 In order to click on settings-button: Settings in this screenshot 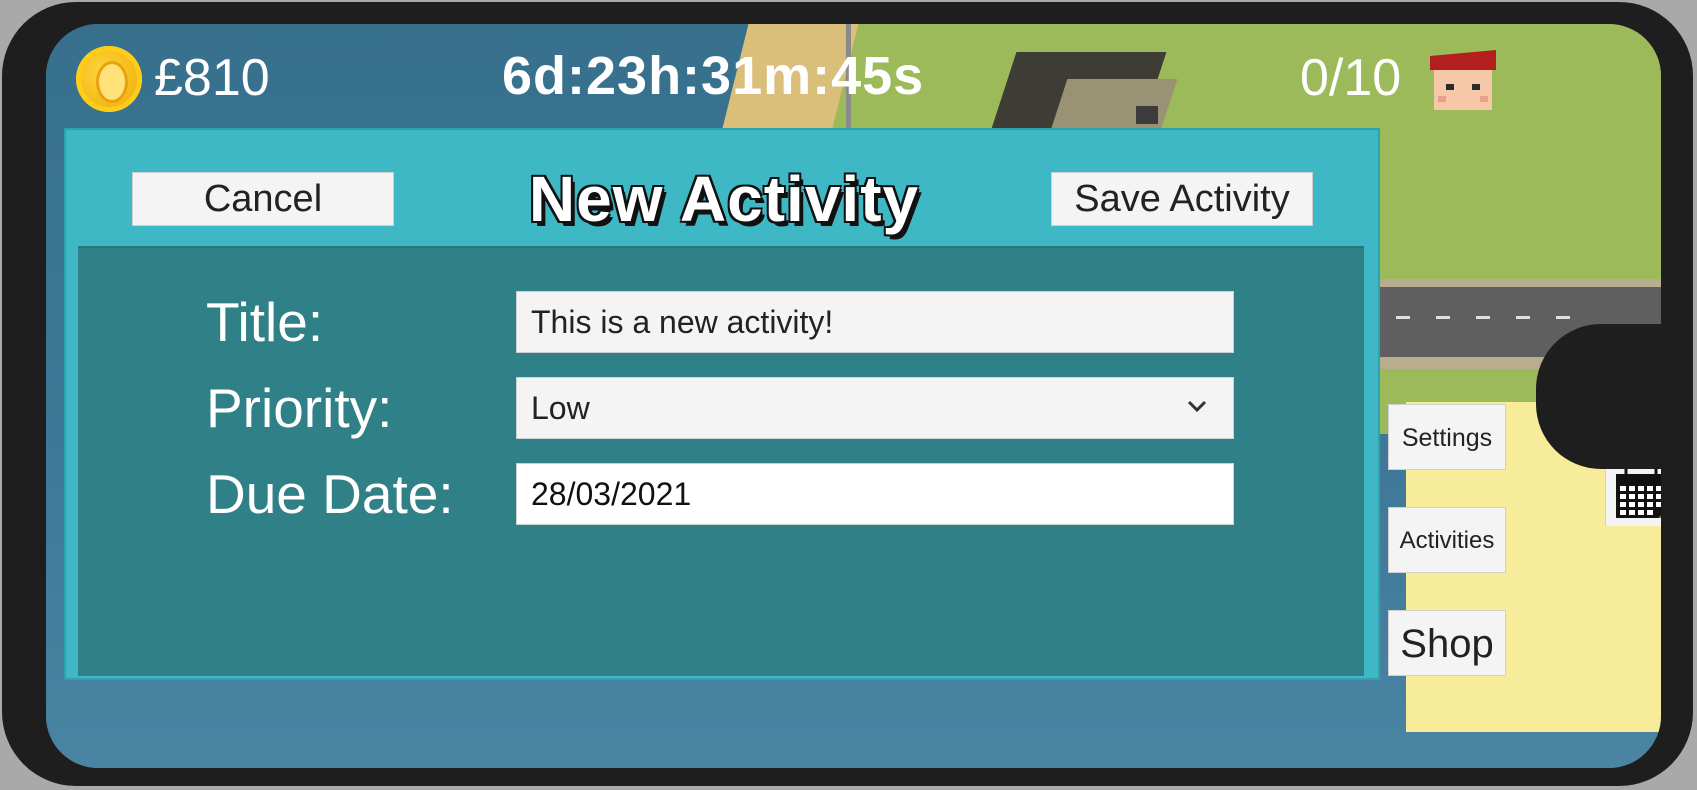, I will do `click(1447, 437)`.